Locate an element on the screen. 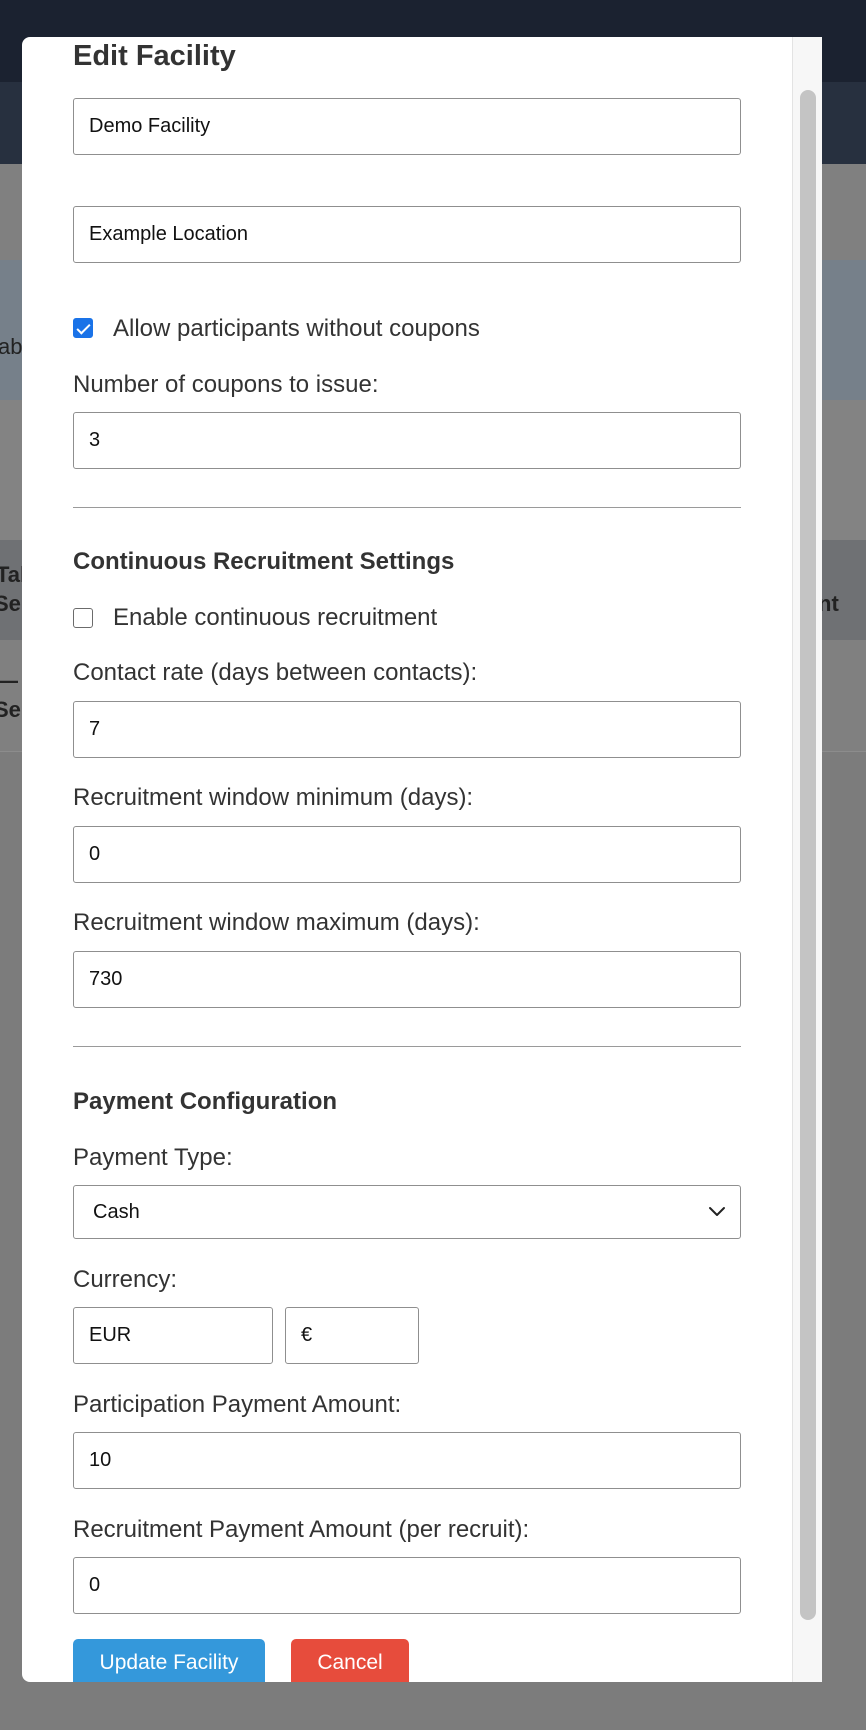  window-max-label: Recruitment window maximum (days): is located at coordinates (276, 922).